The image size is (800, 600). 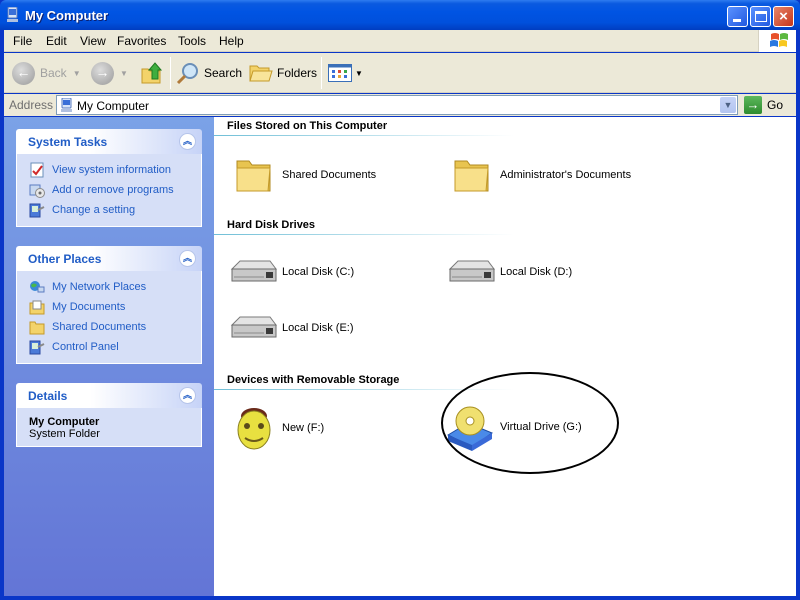 I want to click on custom-drive-face-icon, so click(x=254, y=429).